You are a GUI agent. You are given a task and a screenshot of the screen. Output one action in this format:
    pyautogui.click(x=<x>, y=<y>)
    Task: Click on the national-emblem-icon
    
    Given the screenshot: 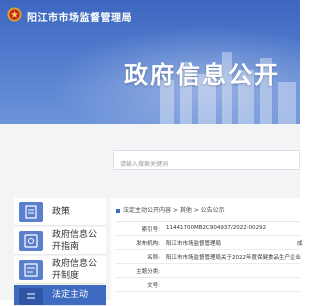 What is the action you would take?
    pyautogui.click(x=14, y=14)
    